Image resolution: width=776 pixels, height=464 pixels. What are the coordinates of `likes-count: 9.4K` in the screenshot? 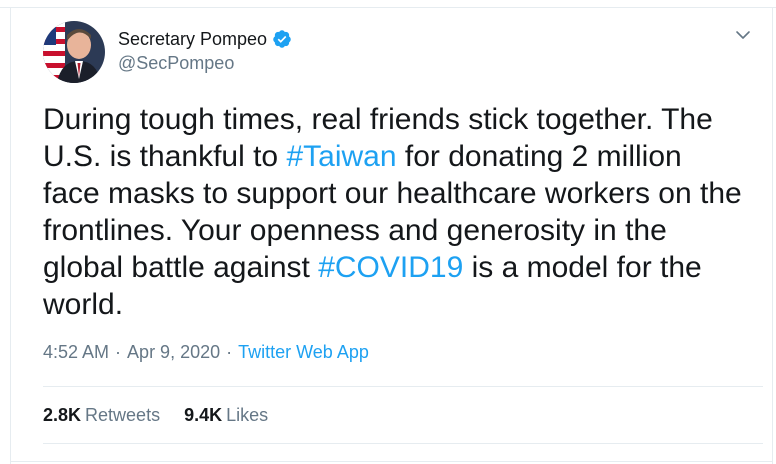 It's located at (203, 415).